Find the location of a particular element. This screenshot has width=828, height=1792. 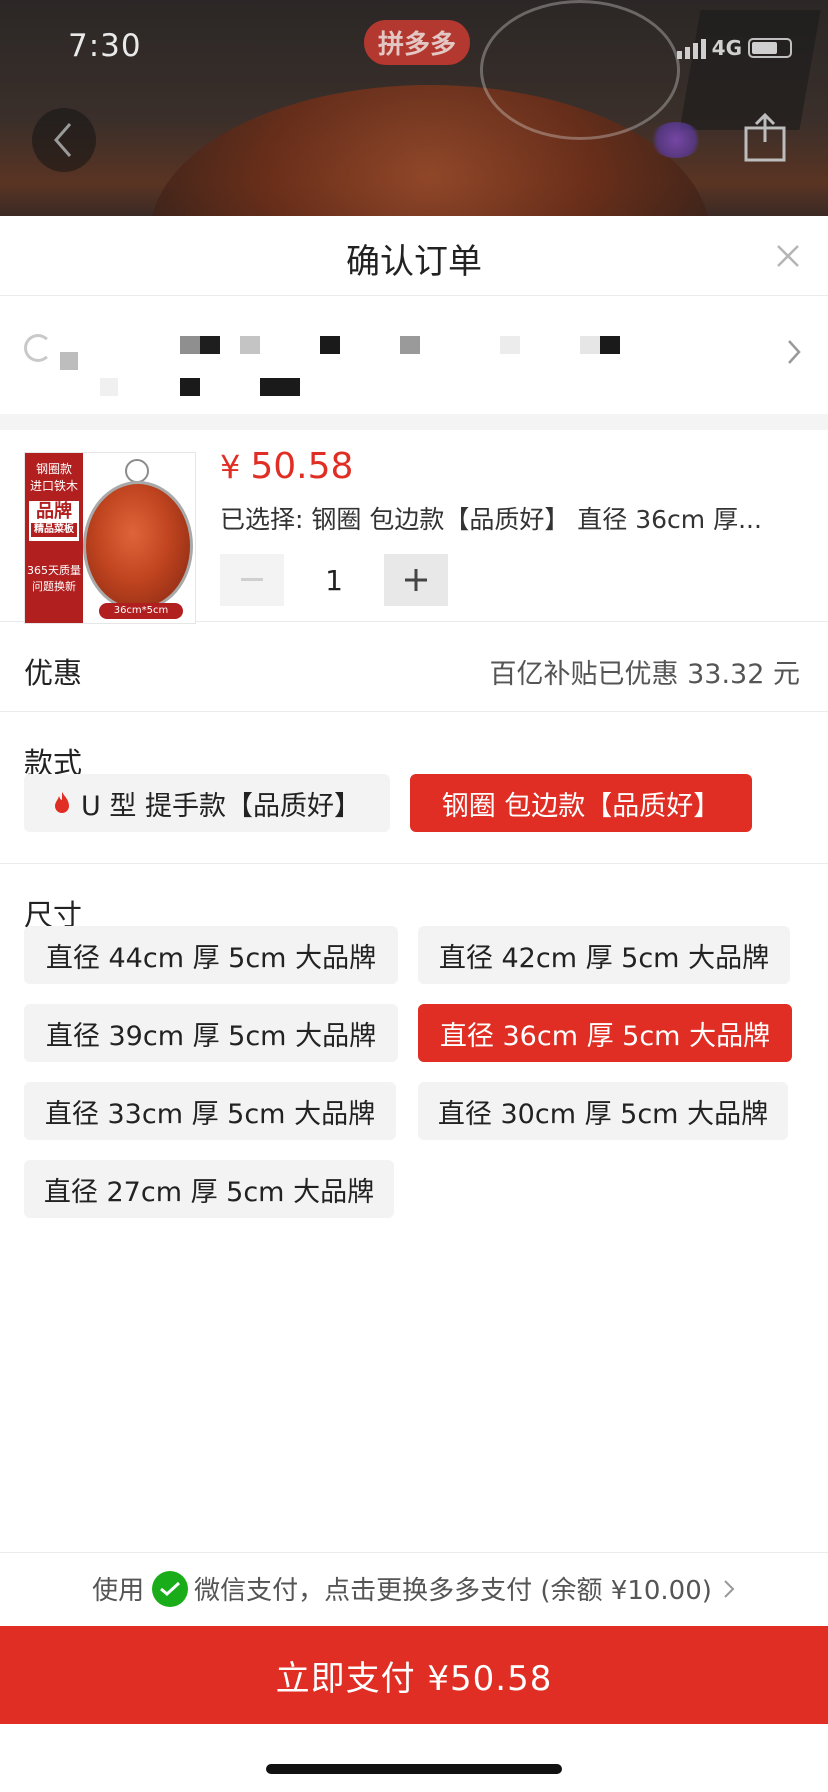

back-arrow-icon is located at coordinates (63, 140).